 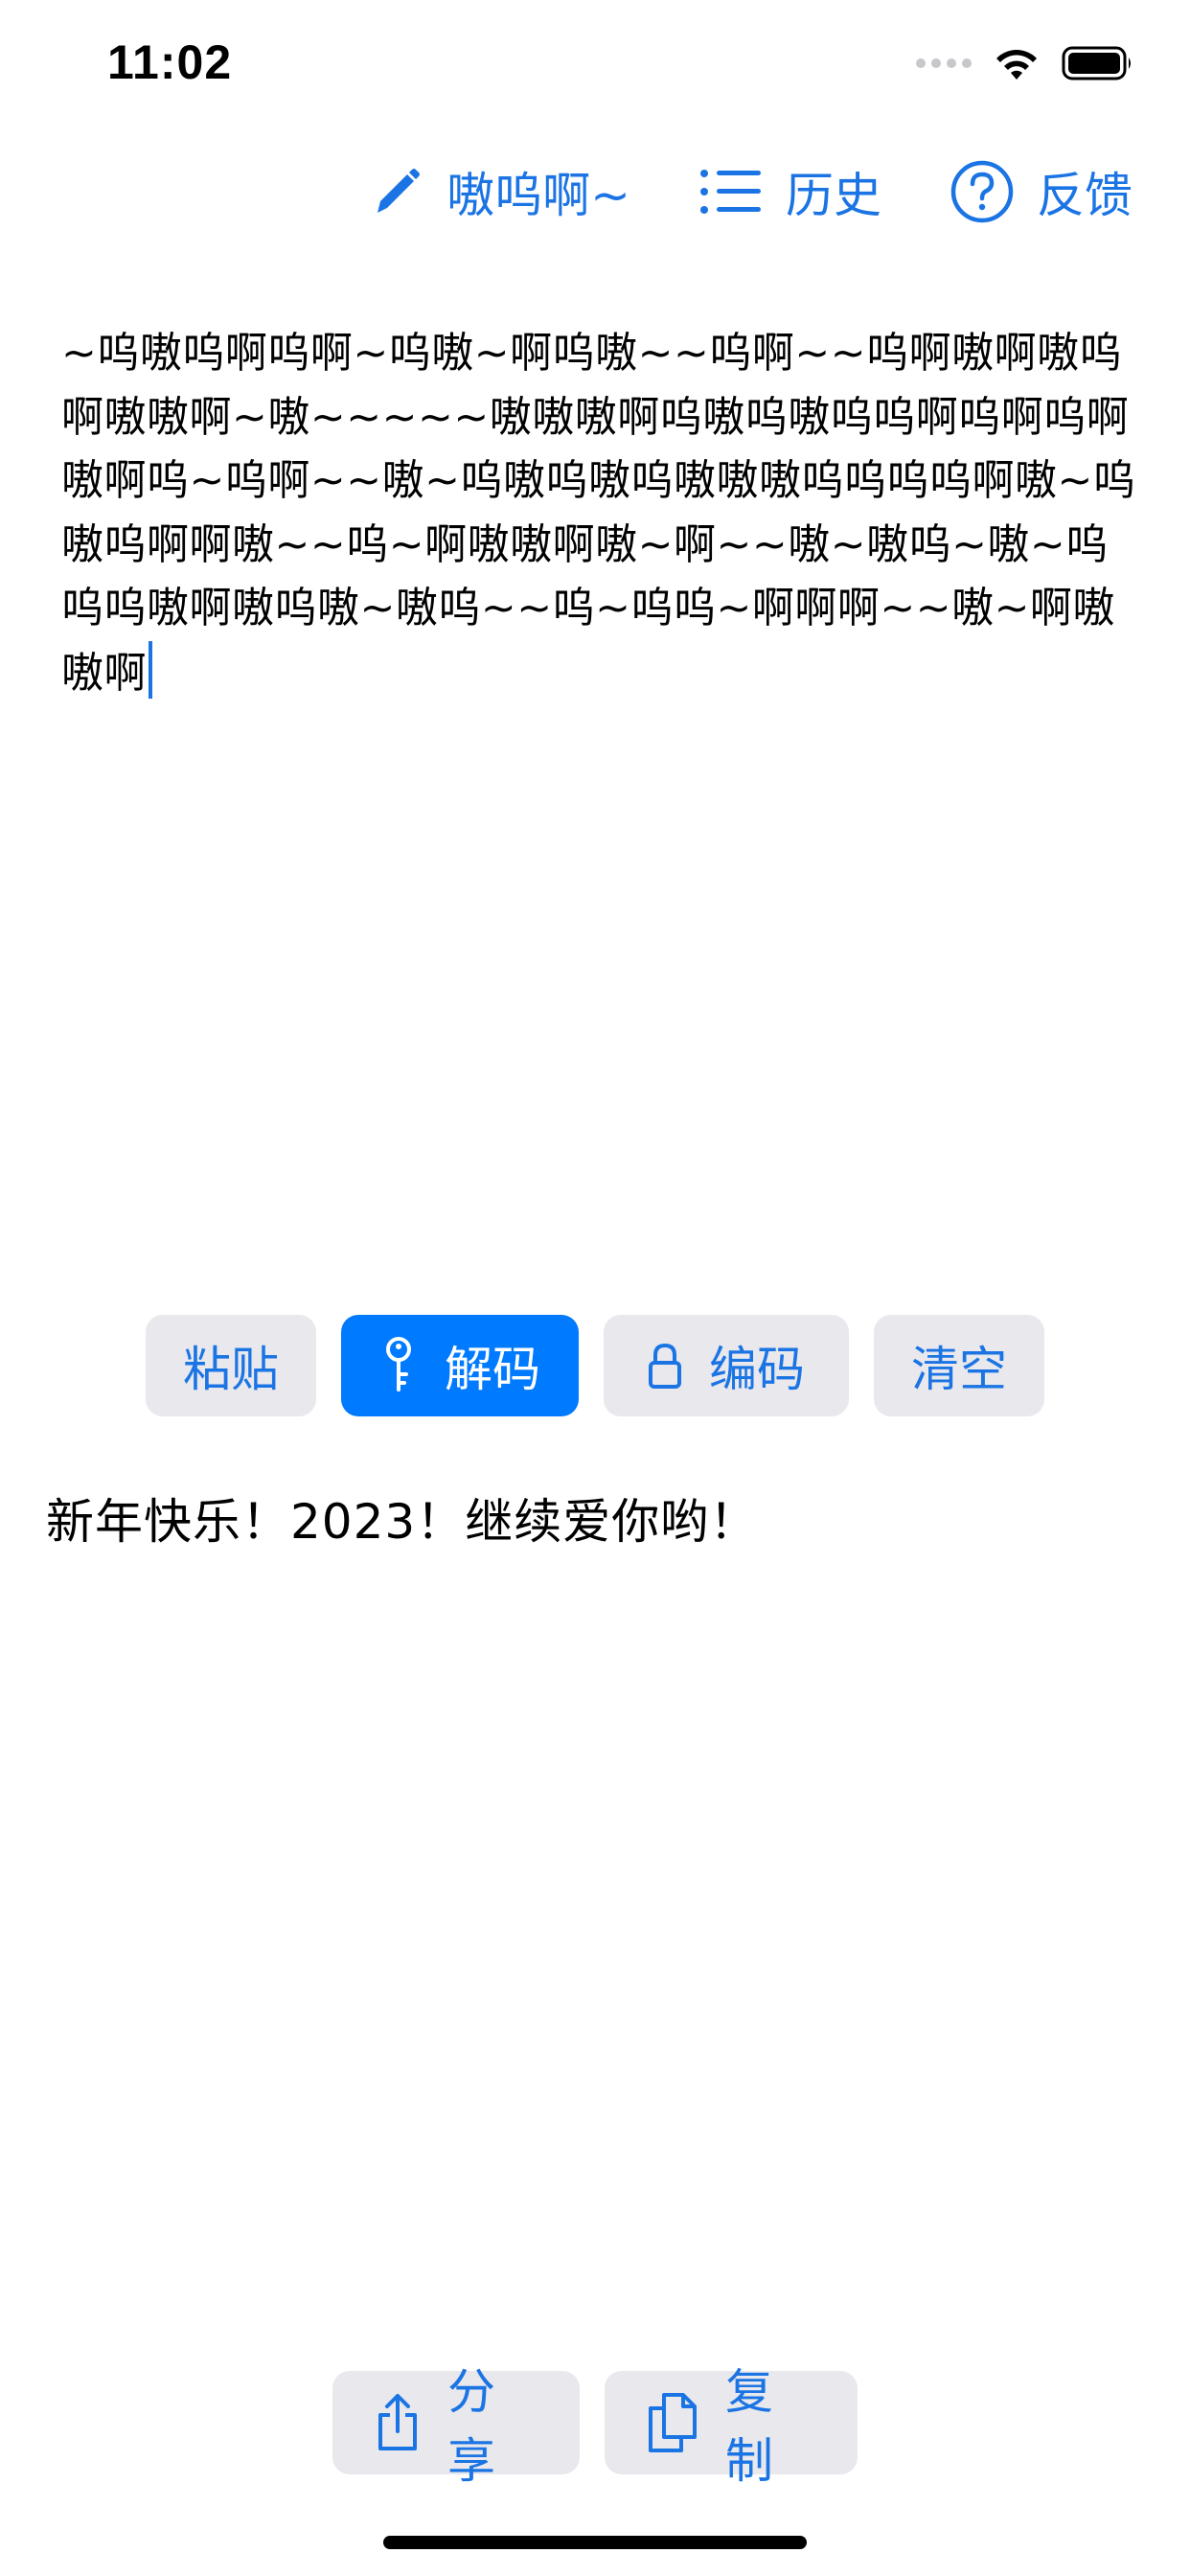 I want to click on copy-label: 复制, so click(x=749, y=2426).